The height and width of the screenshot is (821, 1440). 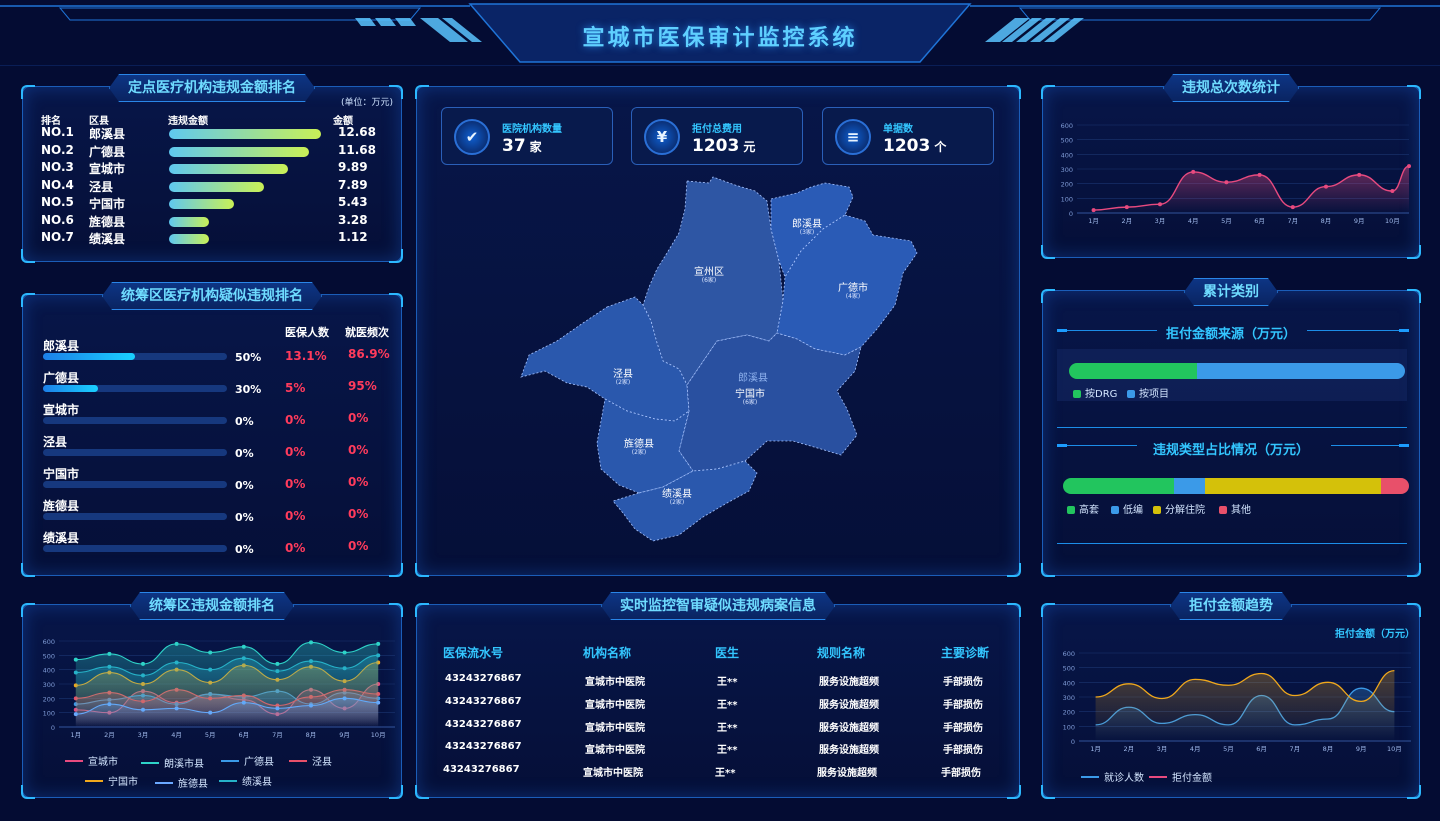 I want to click on legend-item: 朗溪市县, so click(x=172, y=762).